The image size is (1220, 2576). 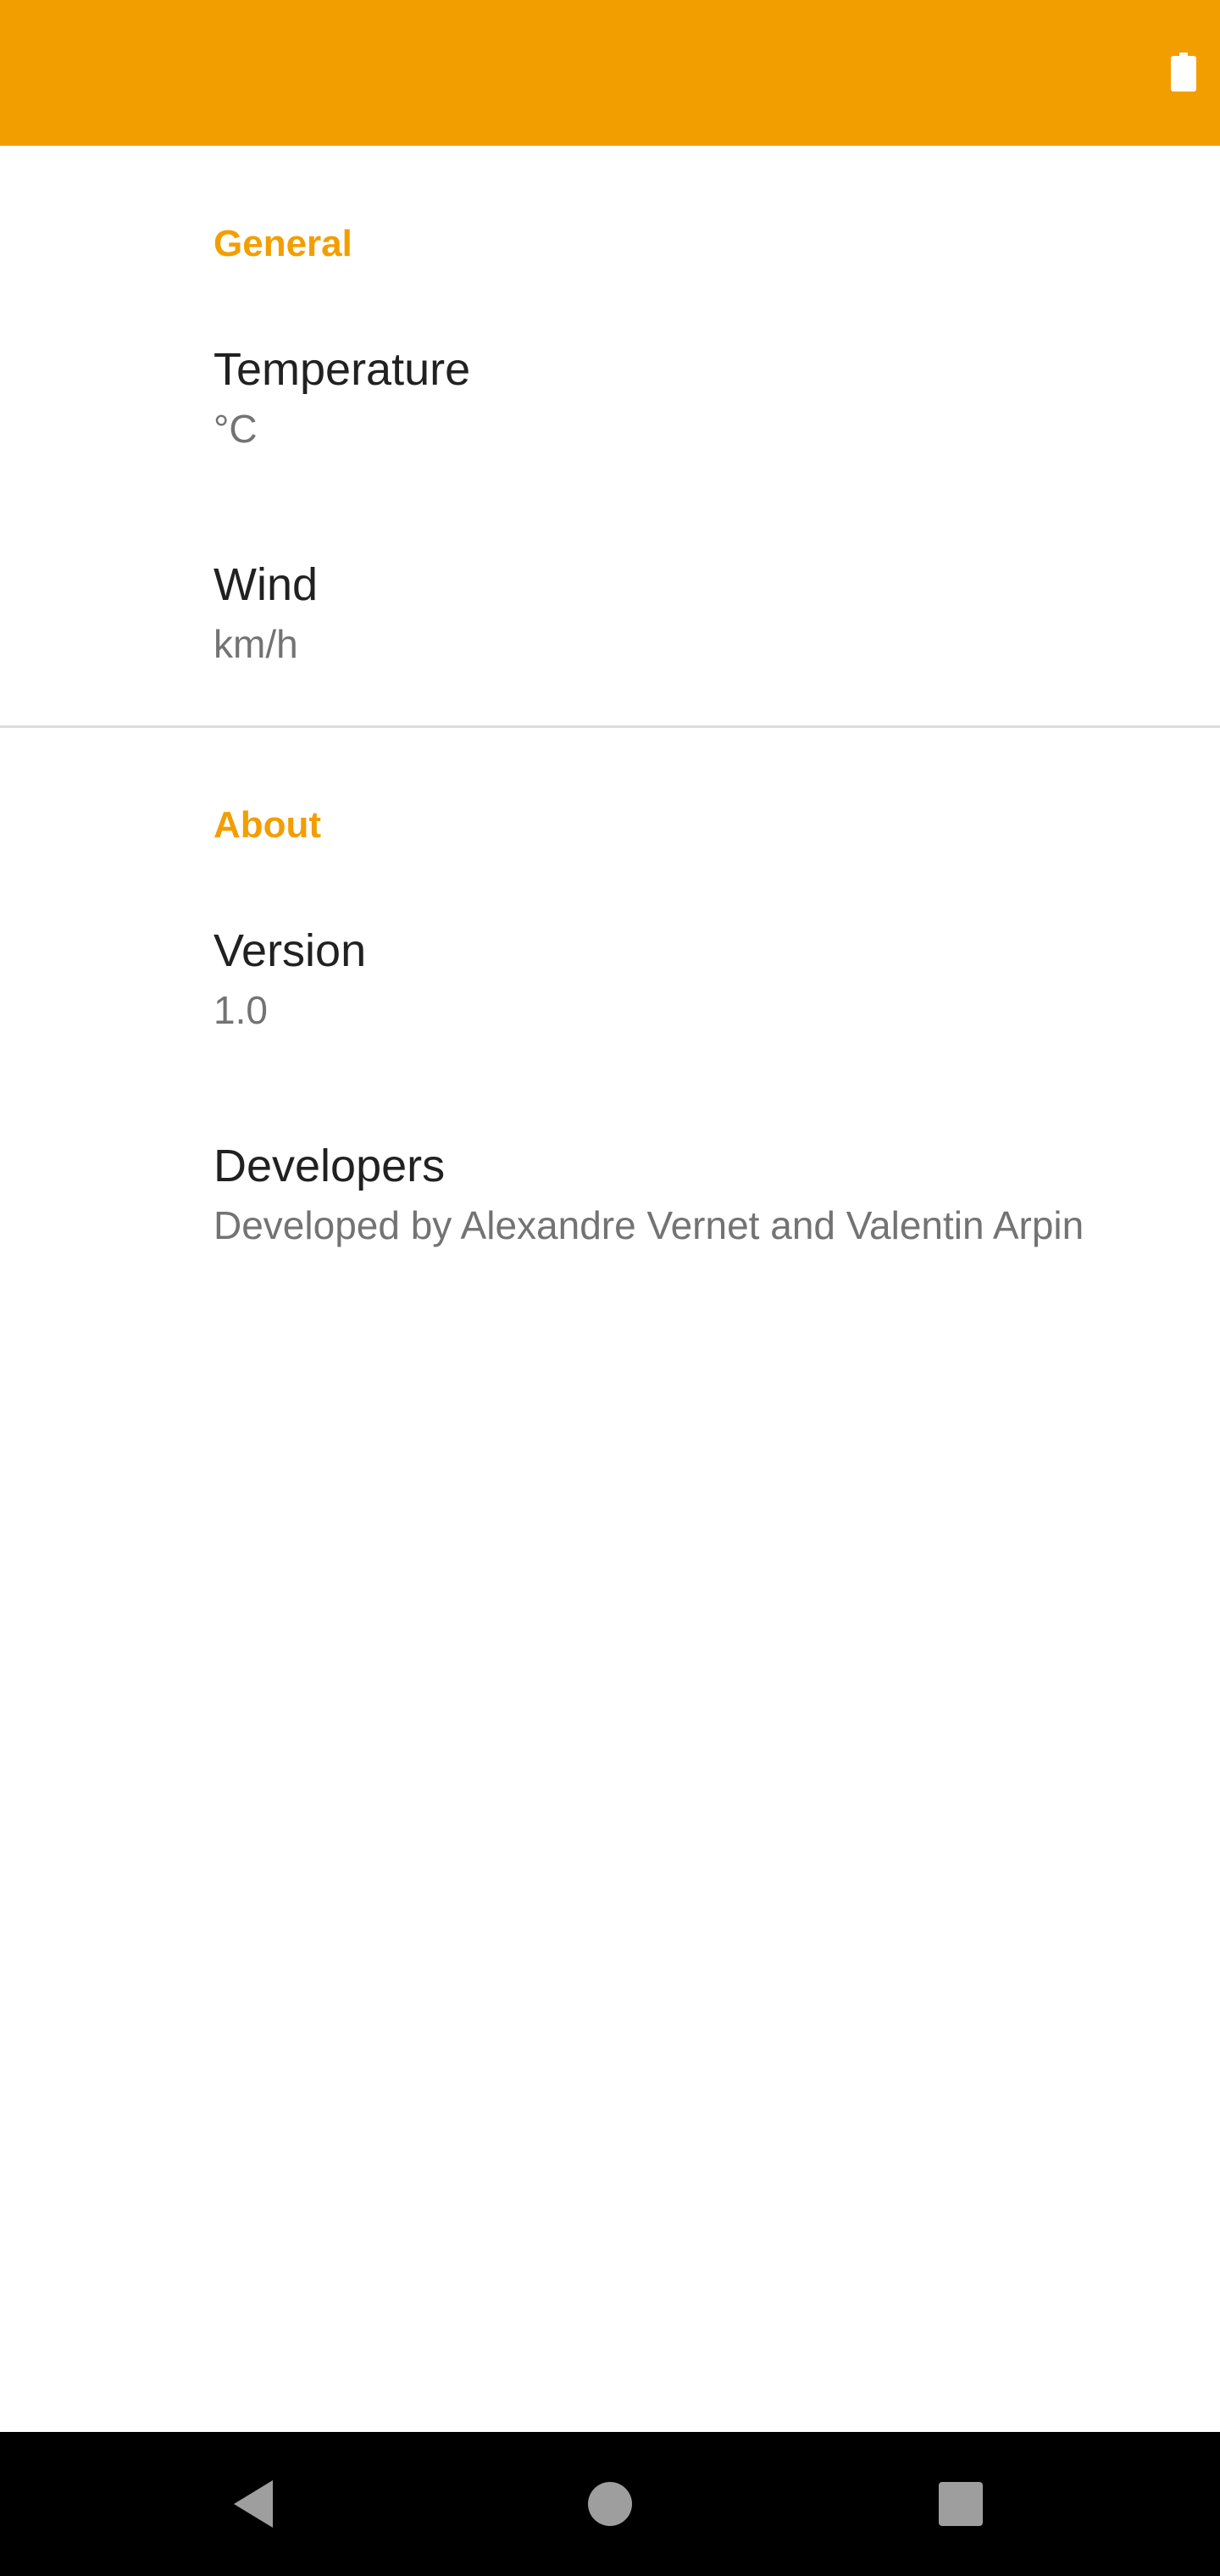 What do you see at coordinates (266, 584) in the screenshot?
I see `pref-title: Wind` at bounding box center [266, 584].